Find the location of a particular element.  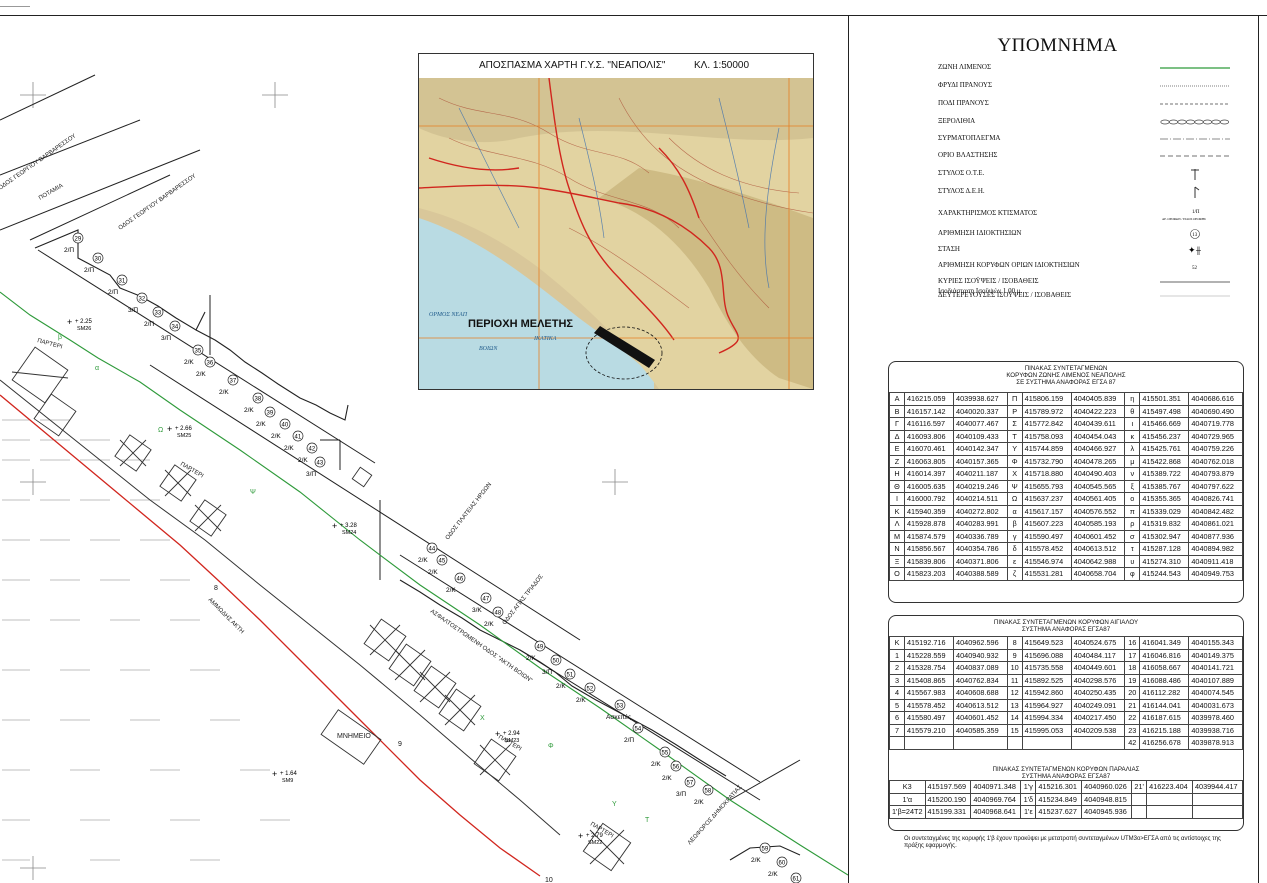

svg-text: 13 is located at coordinates (1195, 235).